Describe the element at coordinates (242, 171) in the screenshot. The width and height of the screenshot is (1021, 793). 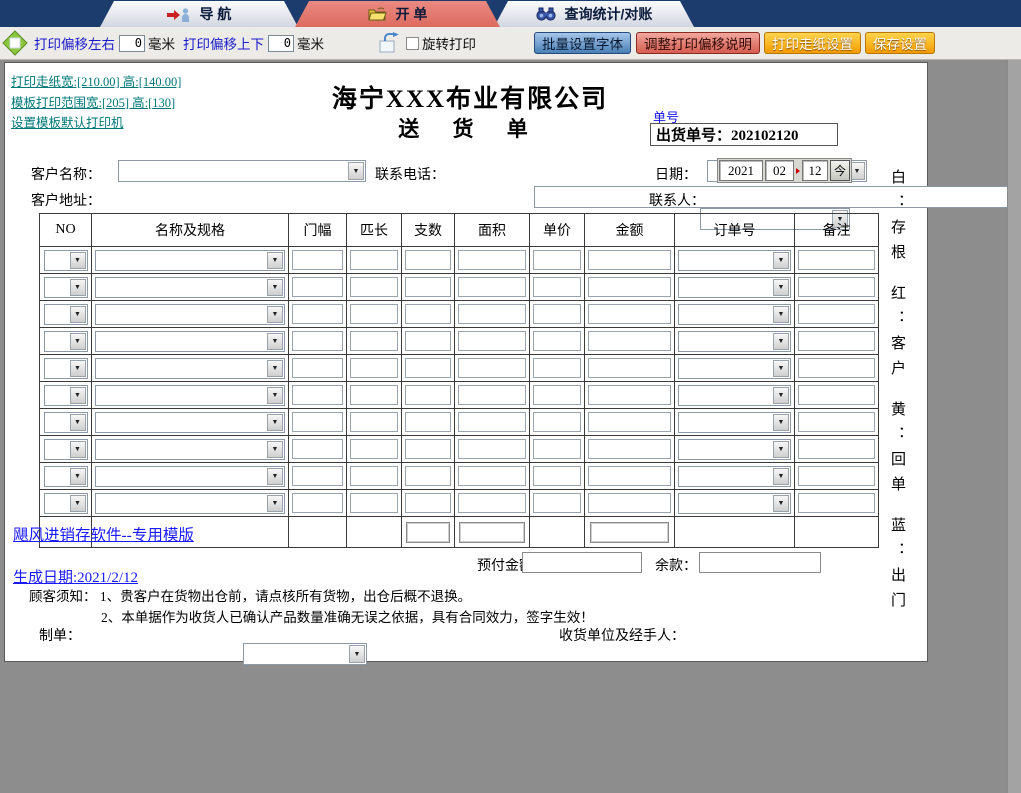
I see `customer-name-combobox: ▼` at that location.